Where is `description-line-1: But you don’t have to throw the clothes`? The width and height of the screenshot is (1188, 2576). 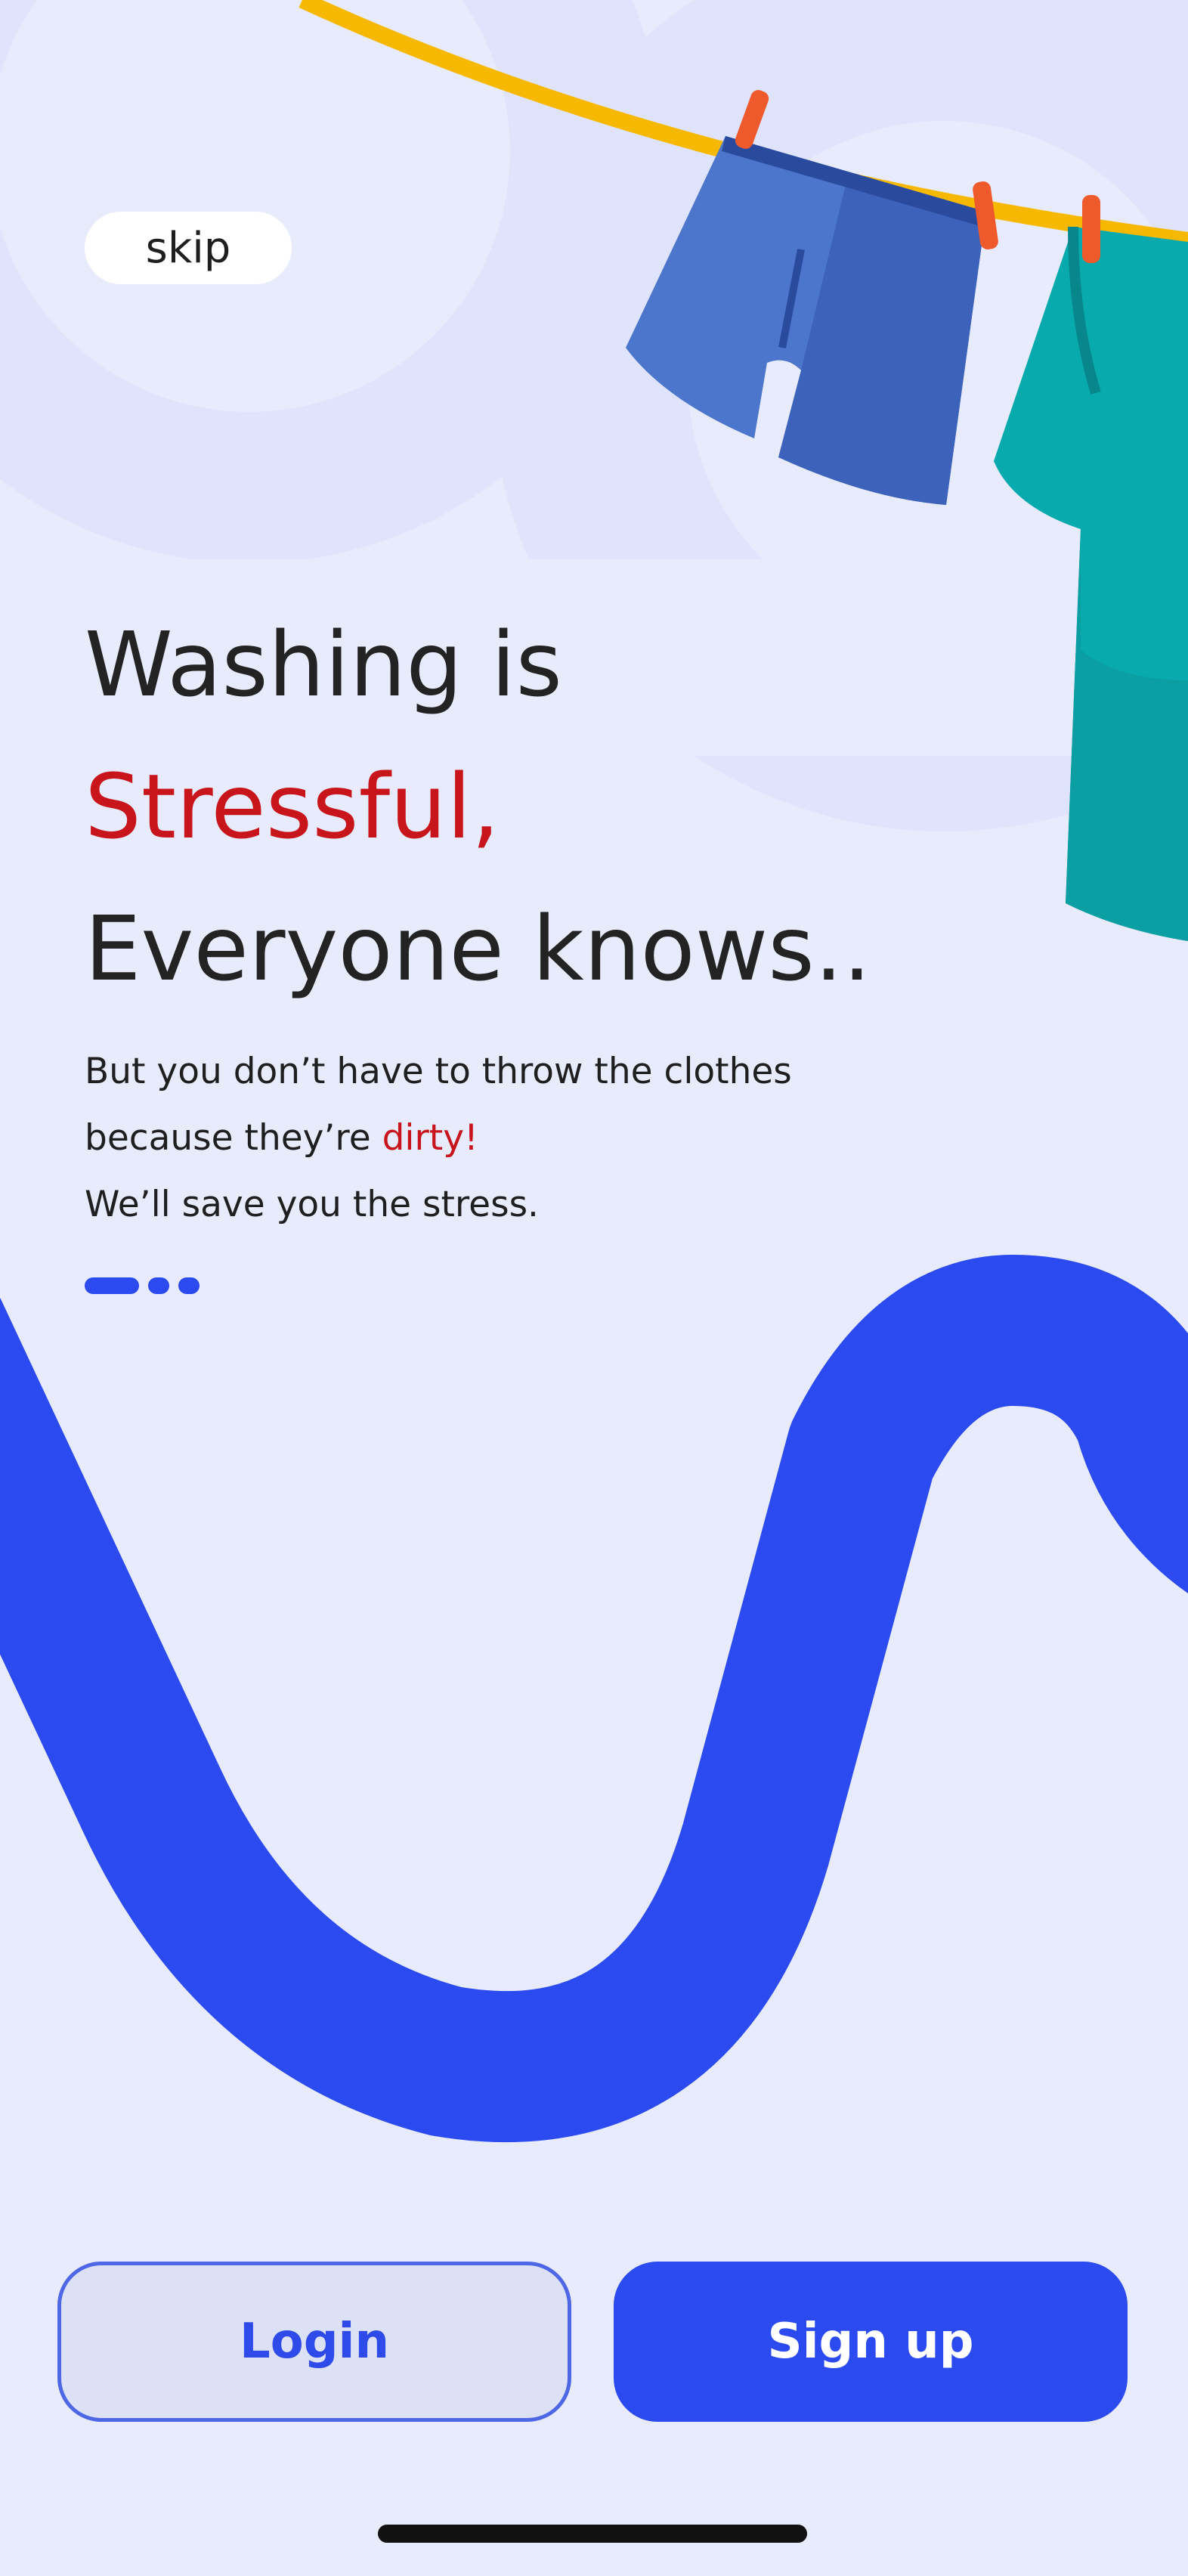 description-line-1: But you don’t have to throw the clothes is located at coordinates (439, 1071).